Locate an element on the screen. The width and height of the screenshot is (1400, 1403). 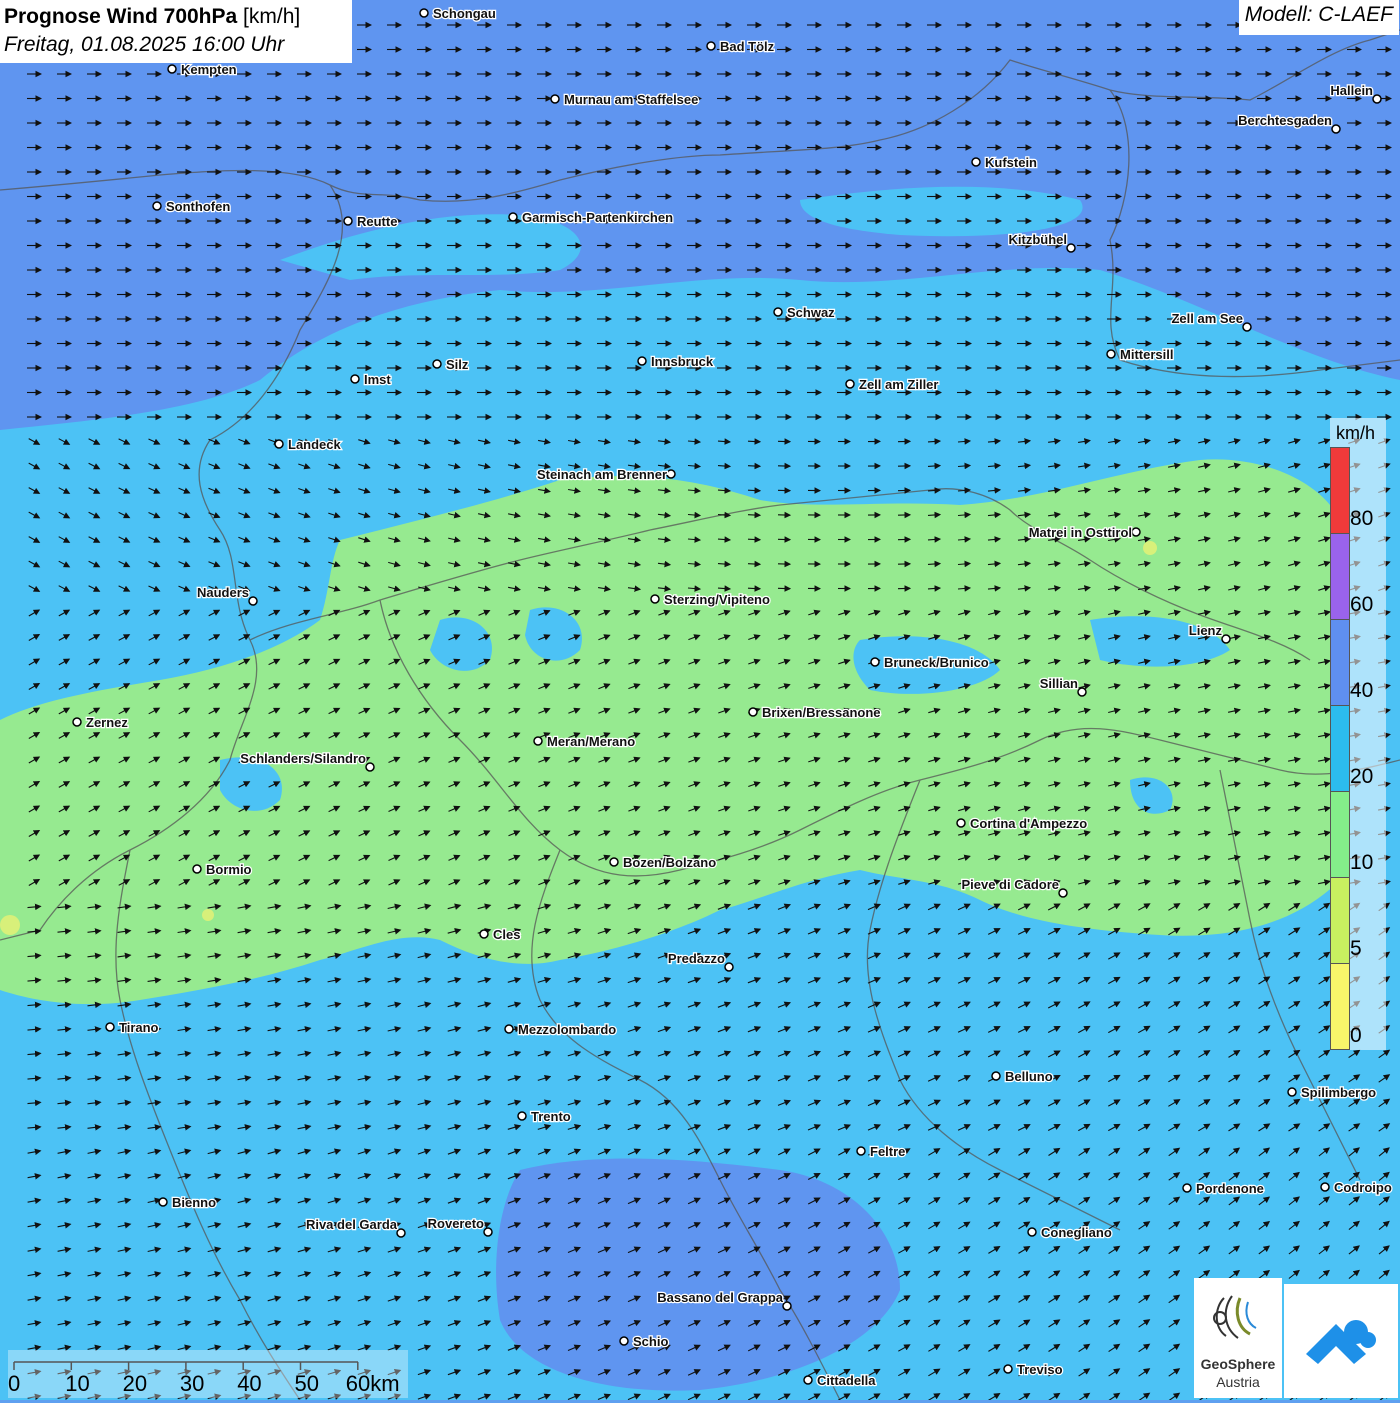
map-title: Prognose Wind 700hPa [km/h] is located at coordinates (175, 17).